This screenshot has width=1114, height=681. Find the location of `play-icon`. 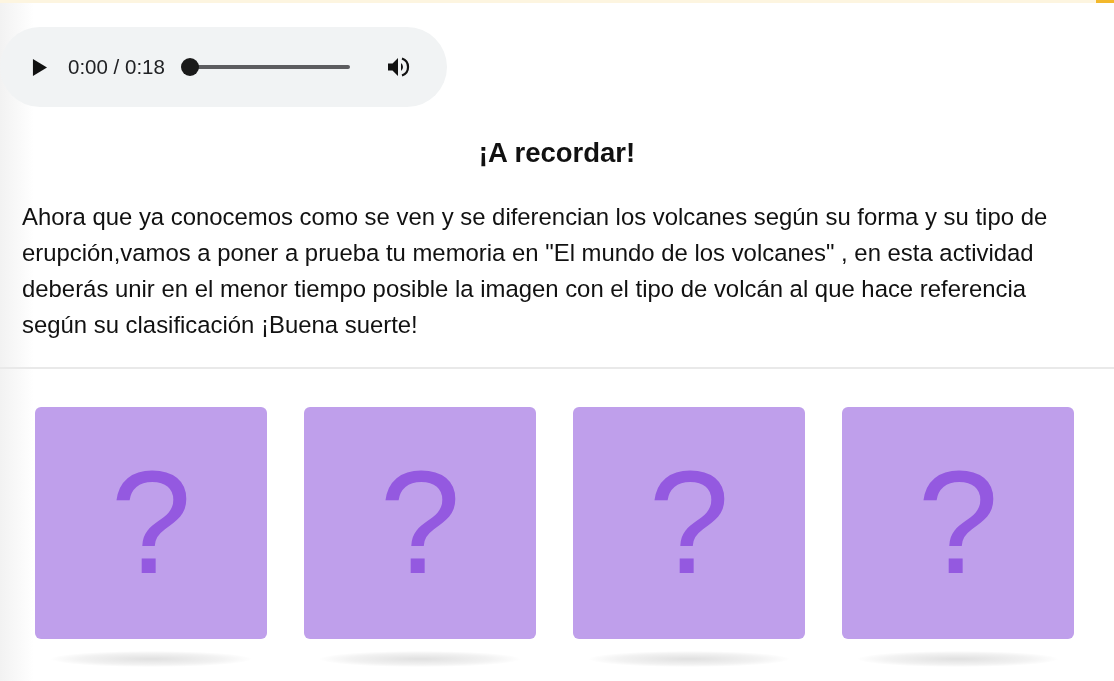

play-icon is located at coordinates (39, 67).